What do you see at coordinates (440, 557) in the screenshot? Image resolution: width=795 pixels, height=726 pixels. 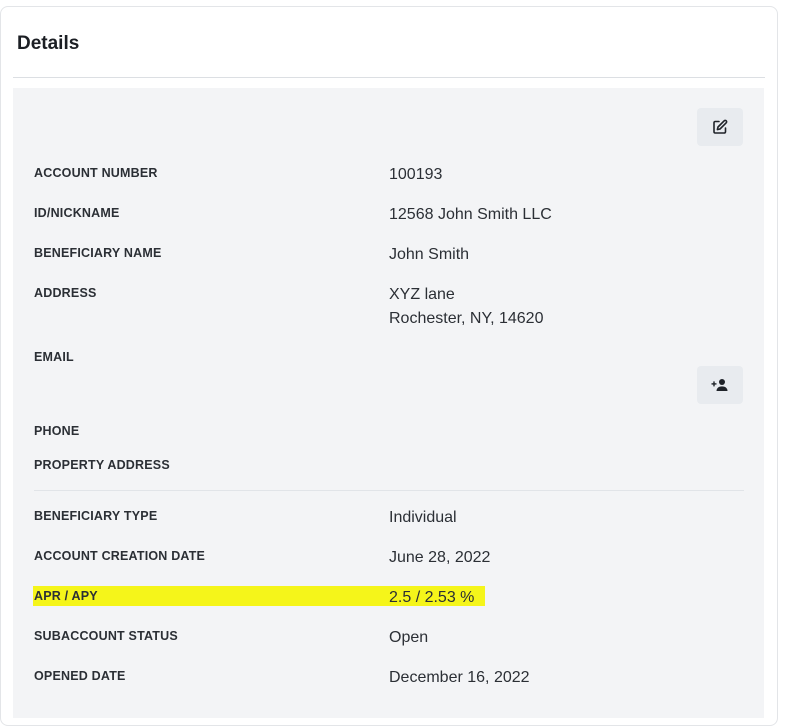 I see `account-creation-date-value: June 28, 2022` at bounding box center [440, 557].